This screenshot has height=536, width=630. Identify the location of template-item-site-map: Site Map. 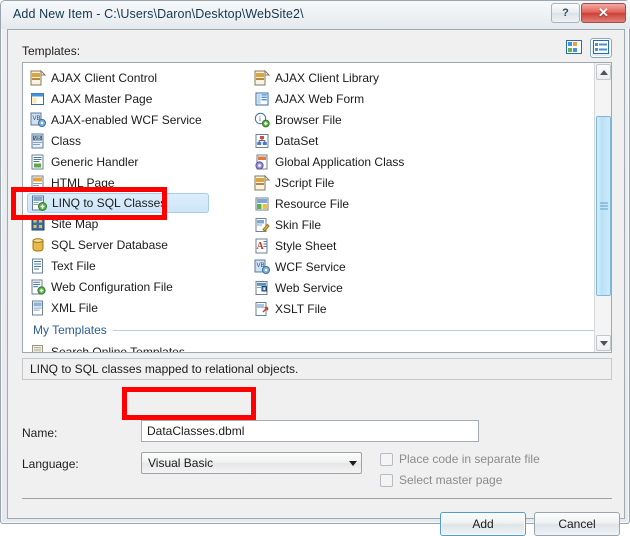
(142, 223).